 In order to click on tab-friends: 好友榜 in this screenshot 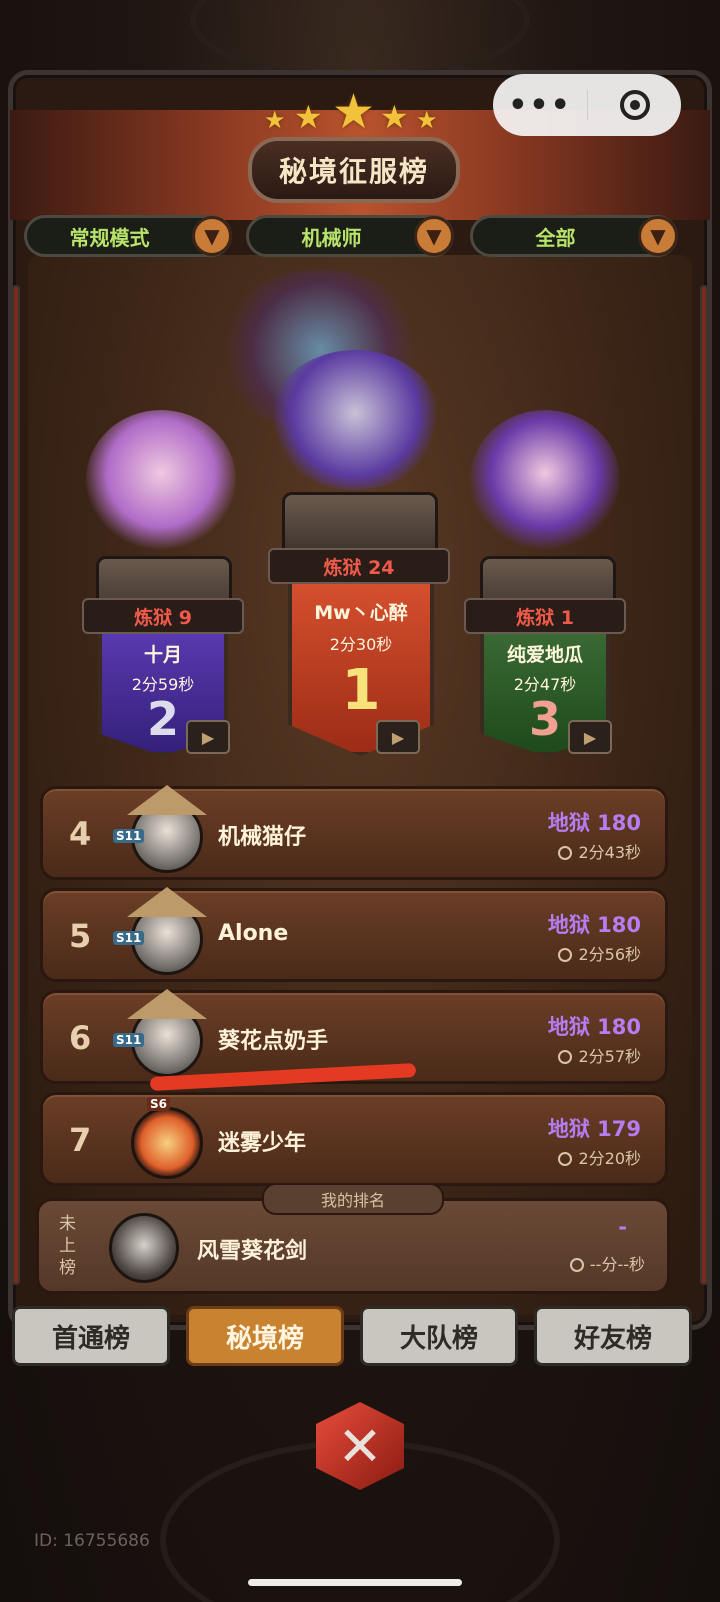, I will do `click(613, 1336)`.